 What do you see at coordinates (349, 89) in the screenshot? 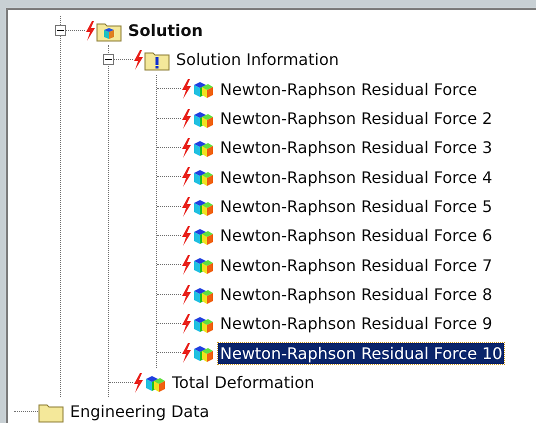
I see `tree-item: Newton-Raphson Residual Force` at bounding box center [349, 89].